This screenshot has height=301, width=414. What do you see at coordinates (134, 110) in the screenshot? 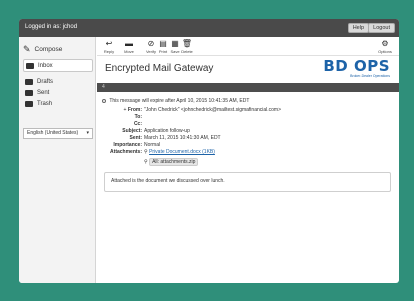
I see `from-label-text: From:` at bounding box center [134, 110].